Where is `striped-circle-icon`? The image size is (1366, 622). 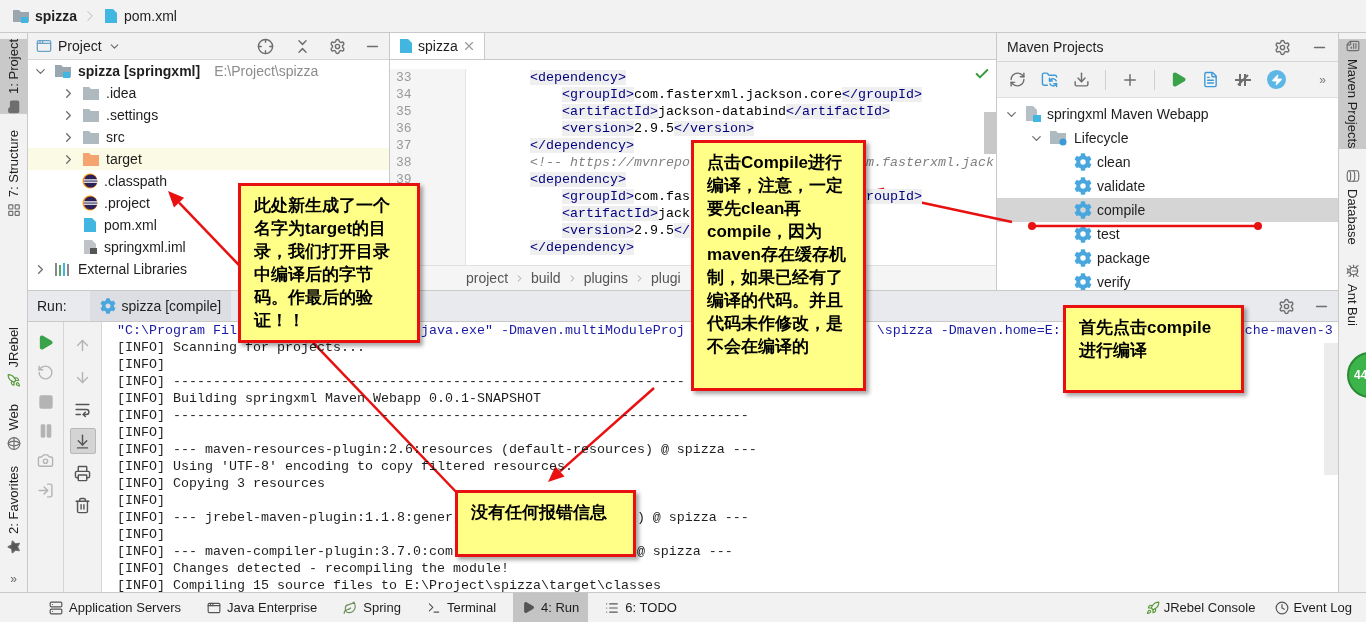
striped-circle-icon is located at coordinates (90, 203).